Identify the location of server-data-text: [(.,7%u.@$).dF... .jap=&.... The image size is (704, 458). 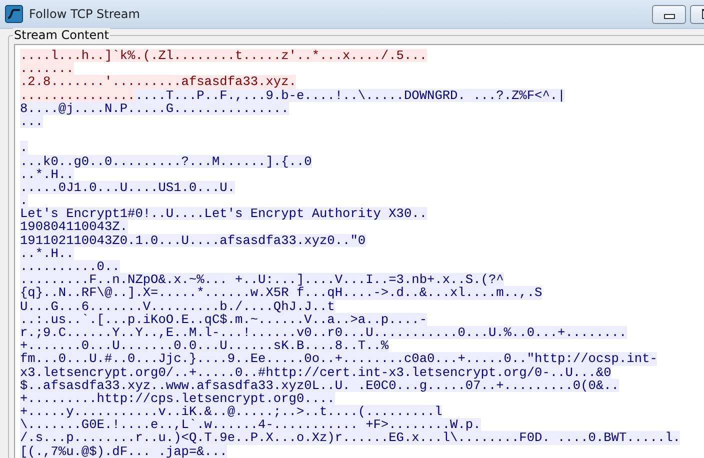
(124, 451).